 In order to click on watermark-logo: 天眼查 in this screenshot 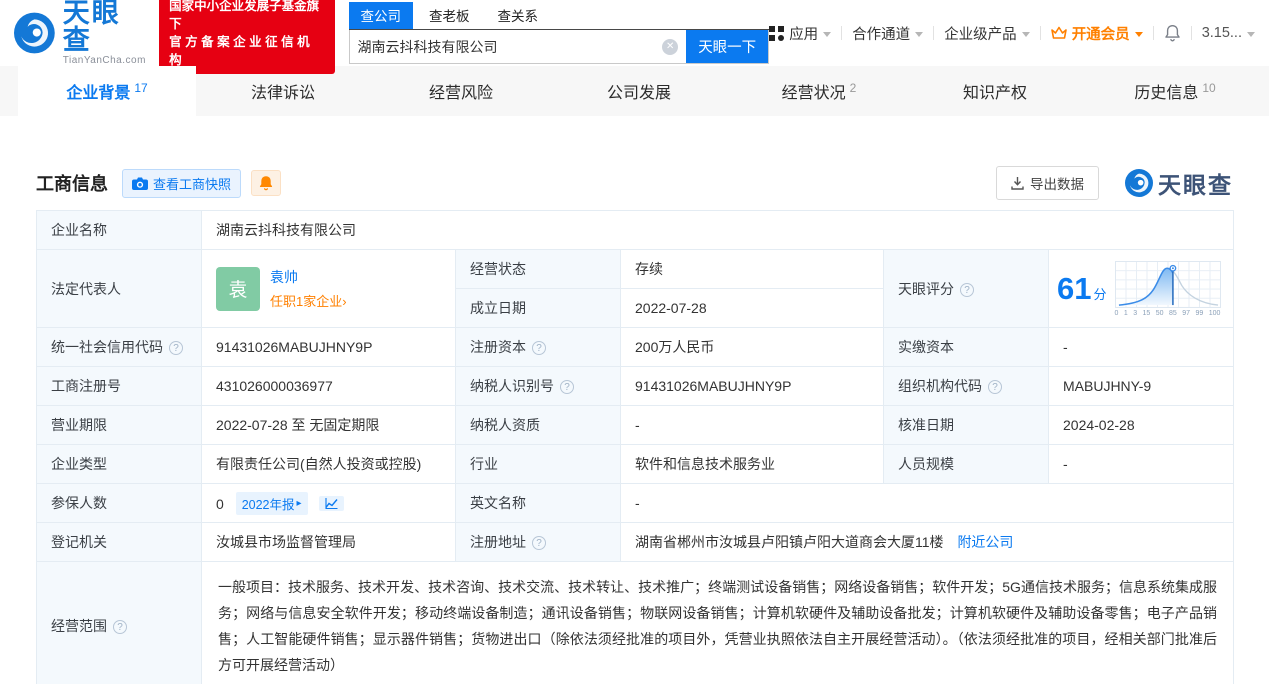, I will do `click(1179, 183)`.